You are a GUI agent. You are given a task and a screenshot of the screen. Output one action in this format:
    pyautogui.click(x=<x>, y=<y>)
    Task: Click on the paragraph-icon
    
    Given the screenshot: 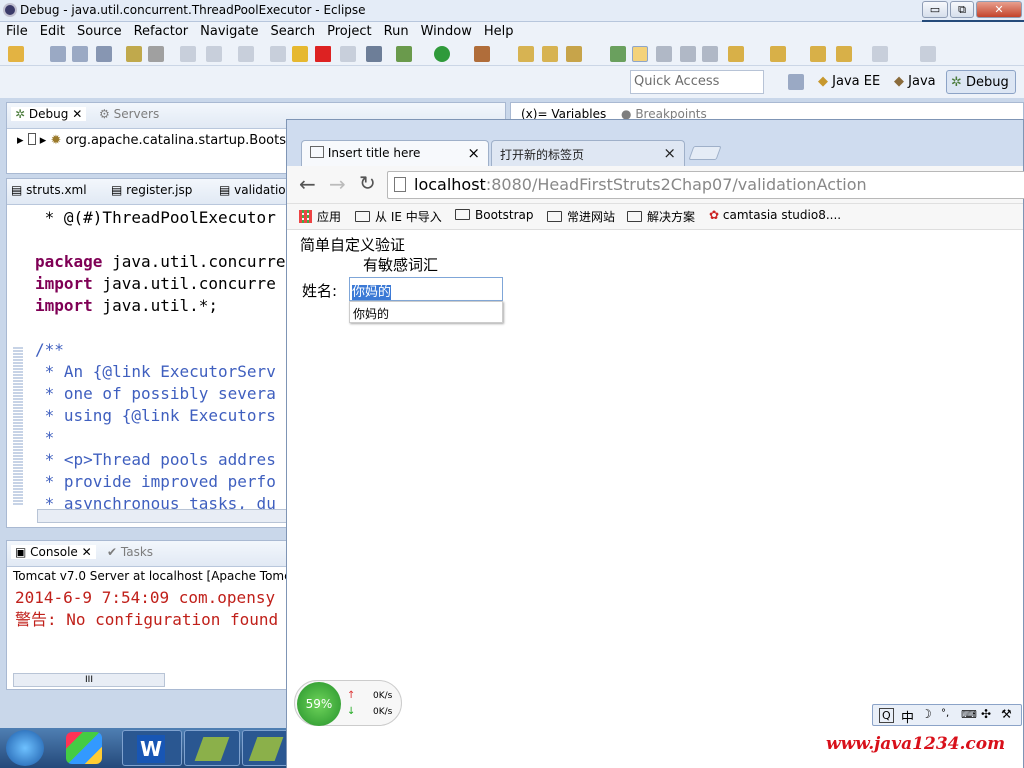 What is the action you would take?
    pyautogui.click(x=710, y=54)
    